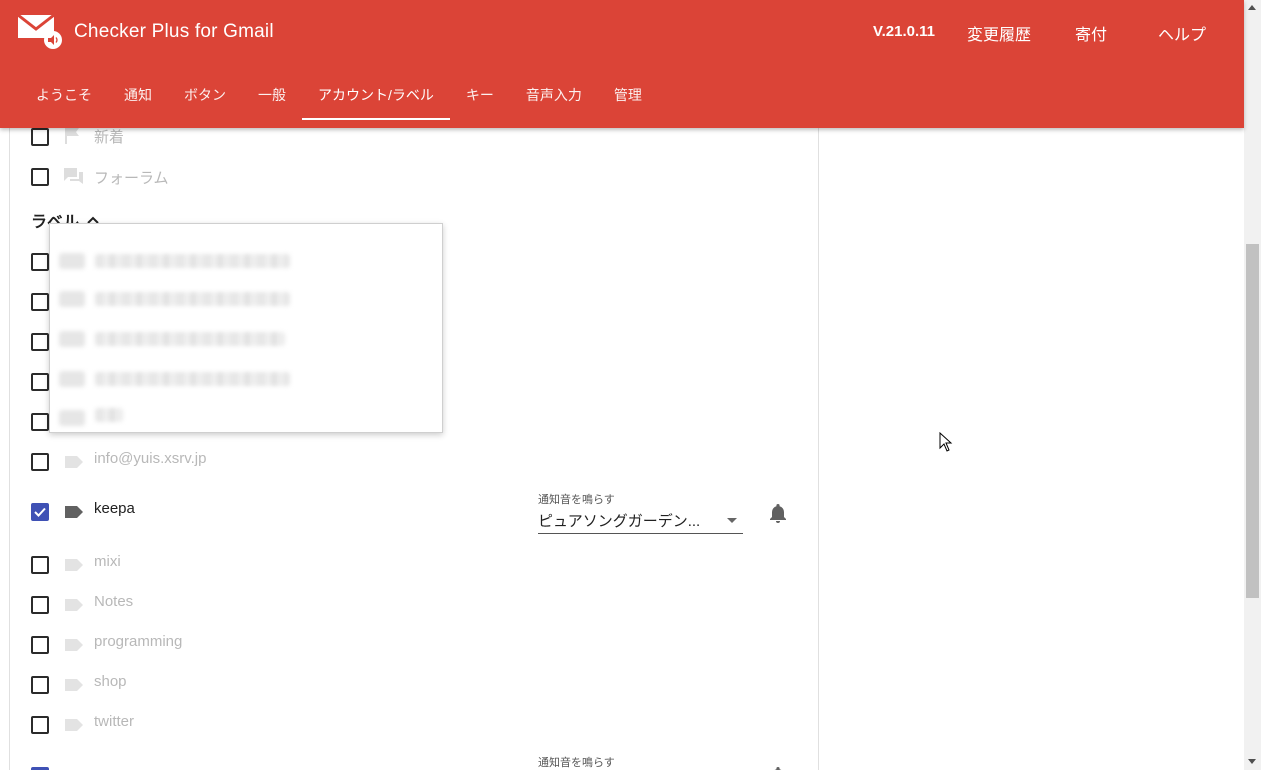  I want to click on label-row: Notes, so click(414, 603).